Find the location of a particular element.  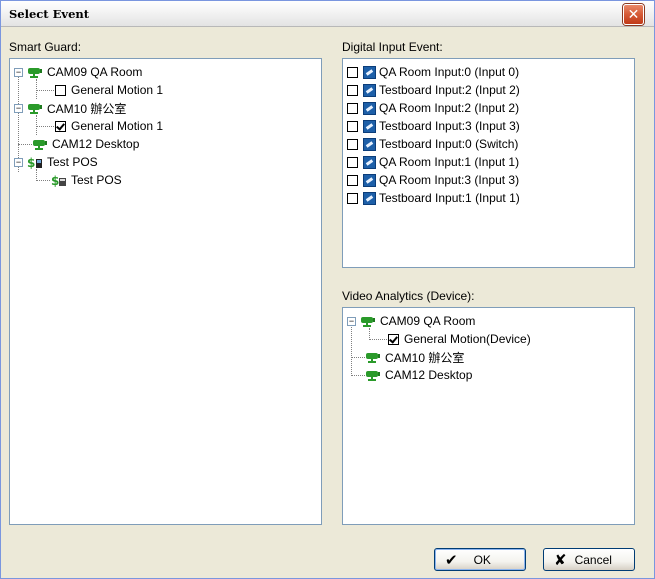

list-item-label: Testboard Input:0 (Switch) is located at coordinates (449, 144).